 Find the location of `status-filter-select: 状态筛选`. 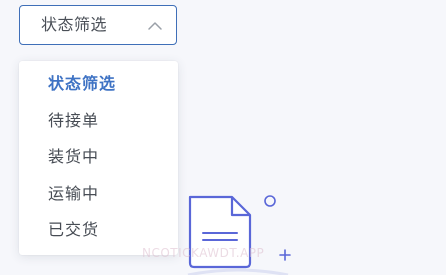

status-filter-select: 状态筛选 is located at coordinates (98, 25).